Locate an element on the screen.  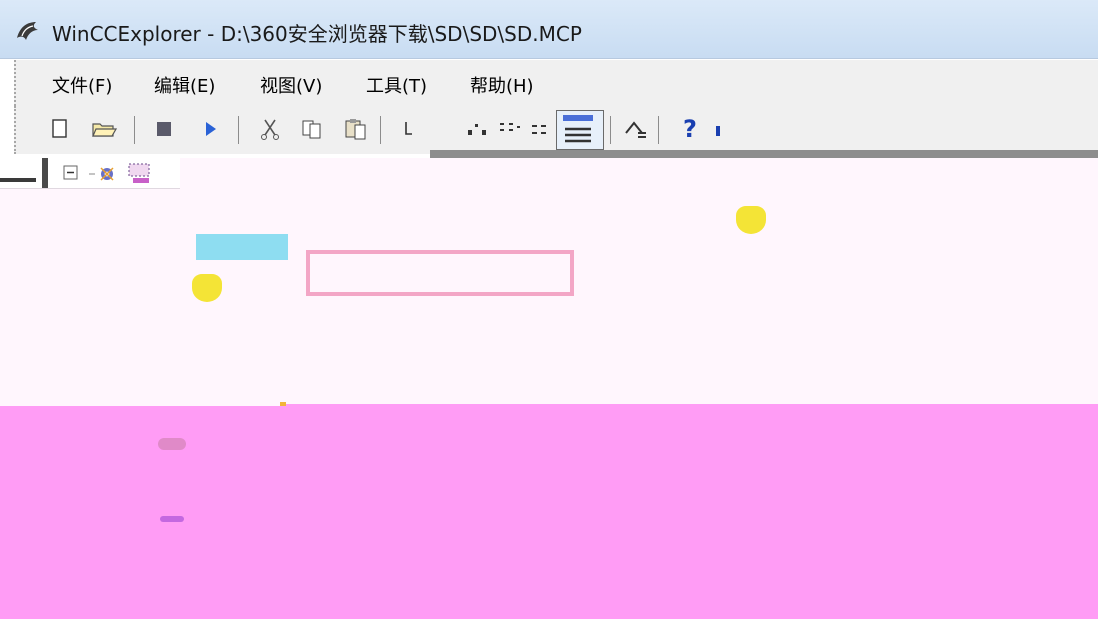
menu-edit: 编辑(E) is located at coordinates (184, 85).